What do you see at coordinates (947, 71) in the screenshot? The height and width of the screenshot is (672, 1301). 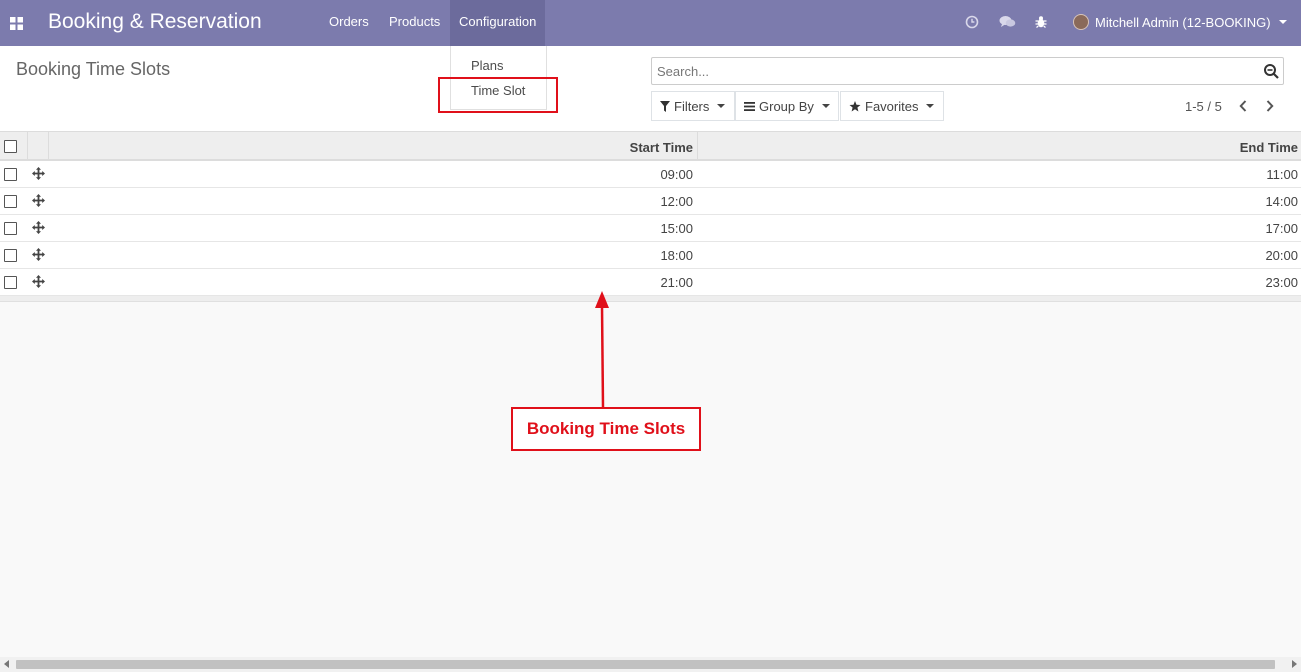 I see `search-input` at bounding box center [947, 71].